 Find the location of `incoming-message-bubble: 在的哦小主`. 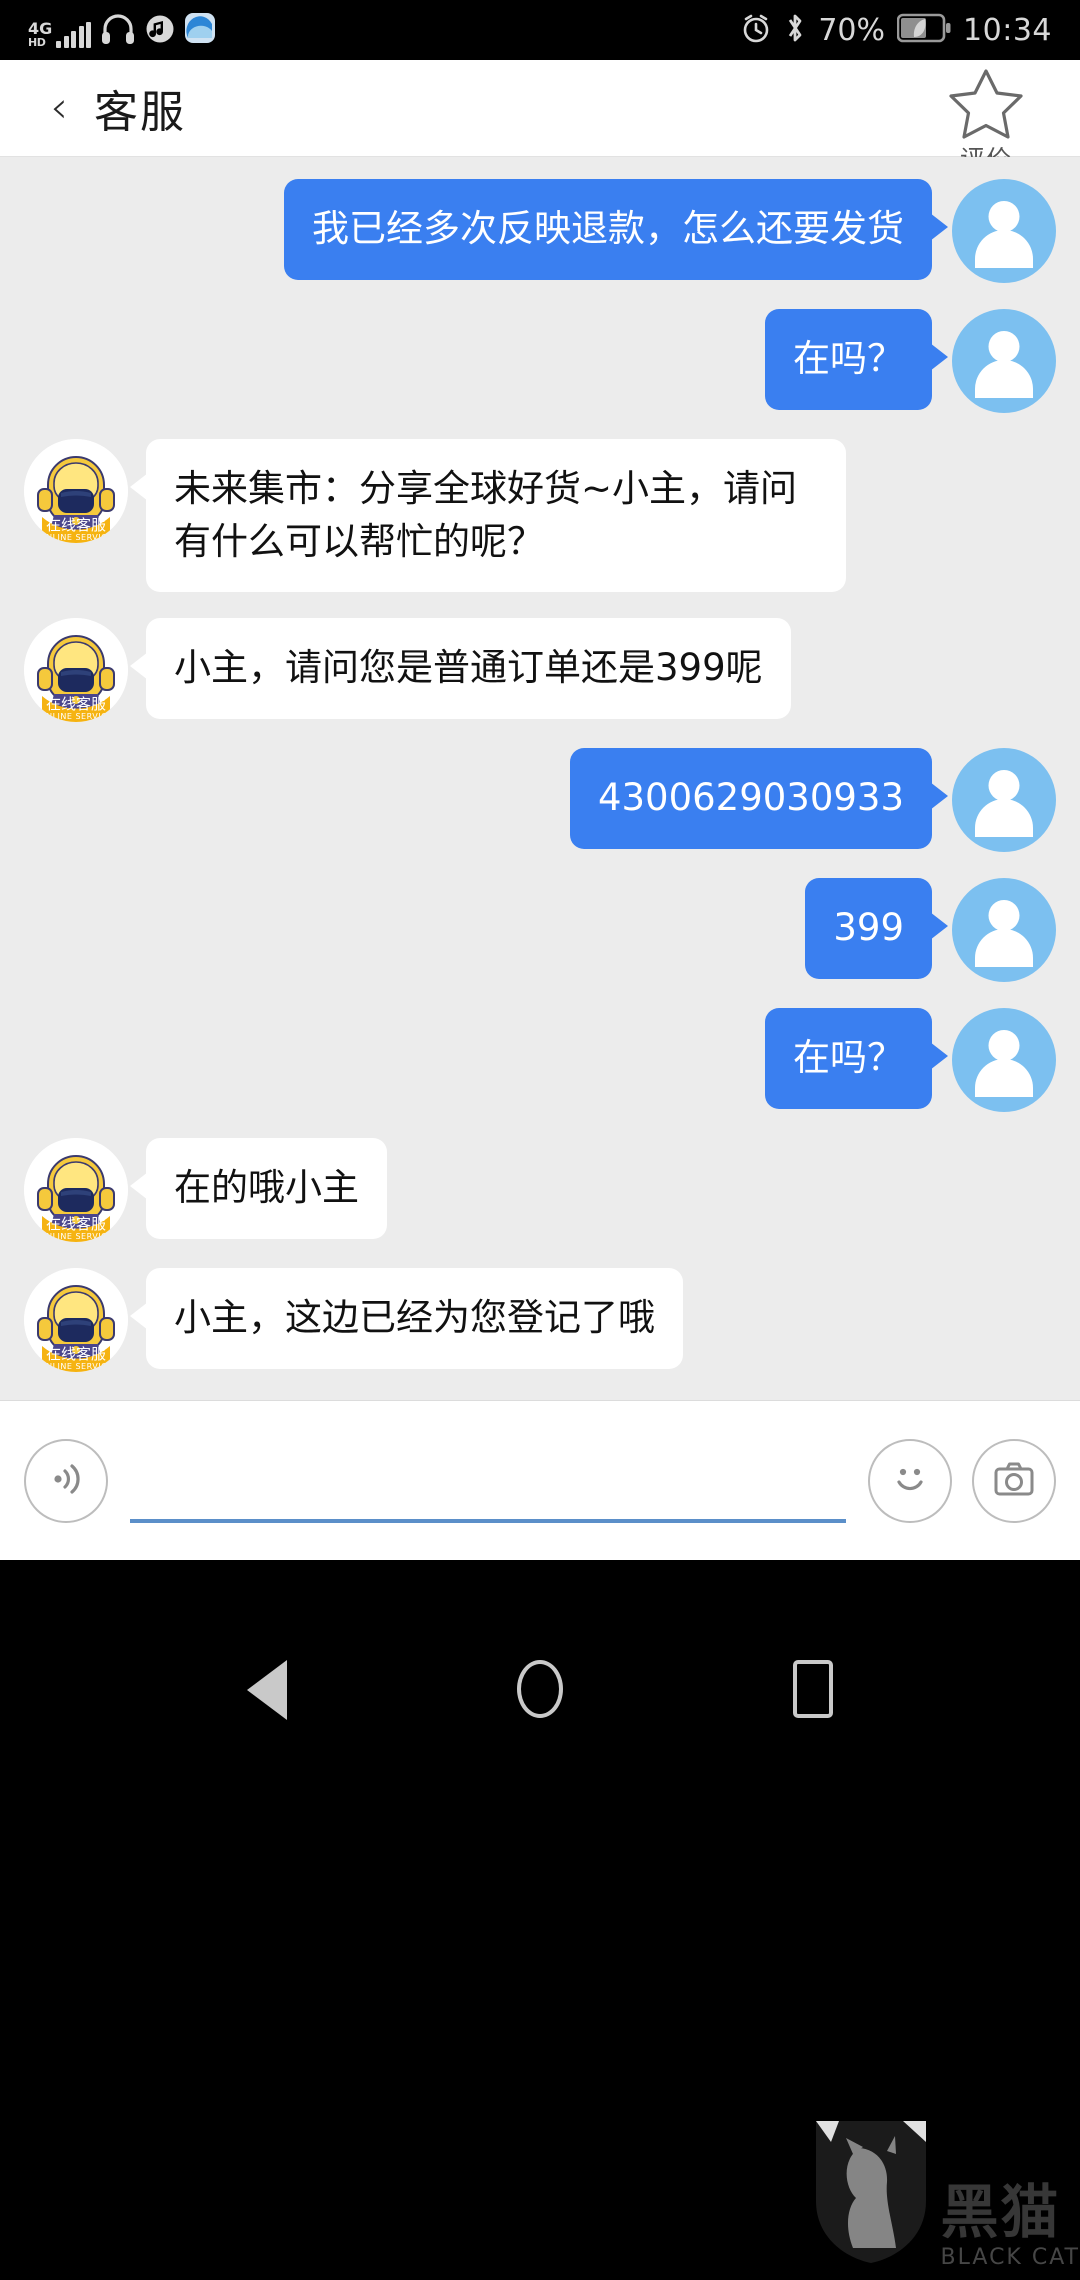

incoming-message-bubble: 在的哦小主 is located at coordinates (258, 1188).